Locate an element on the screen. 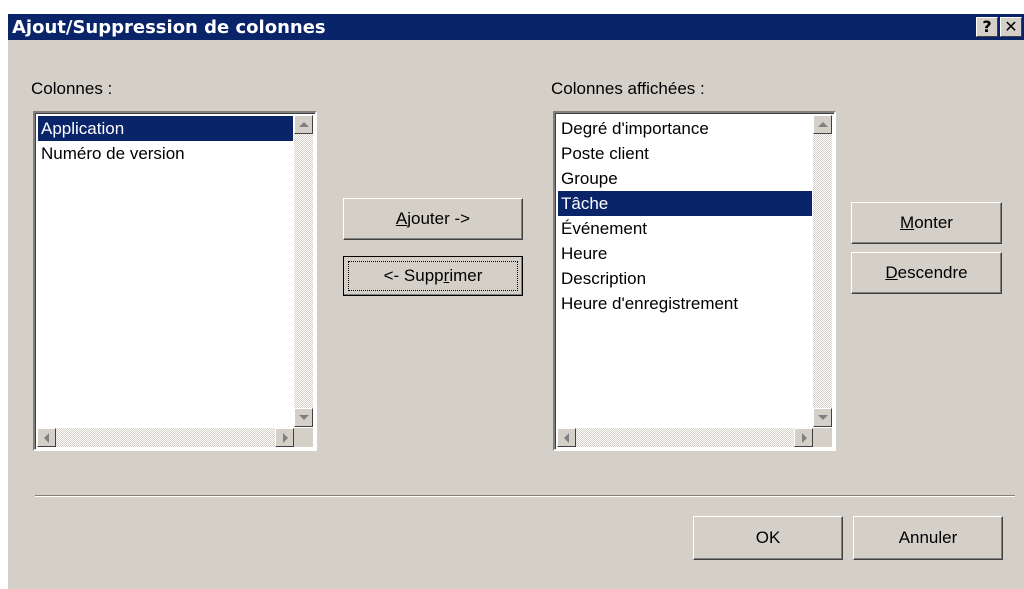 The image size is (1024, 589). help-button: ? is located at coordinates (987, 27).